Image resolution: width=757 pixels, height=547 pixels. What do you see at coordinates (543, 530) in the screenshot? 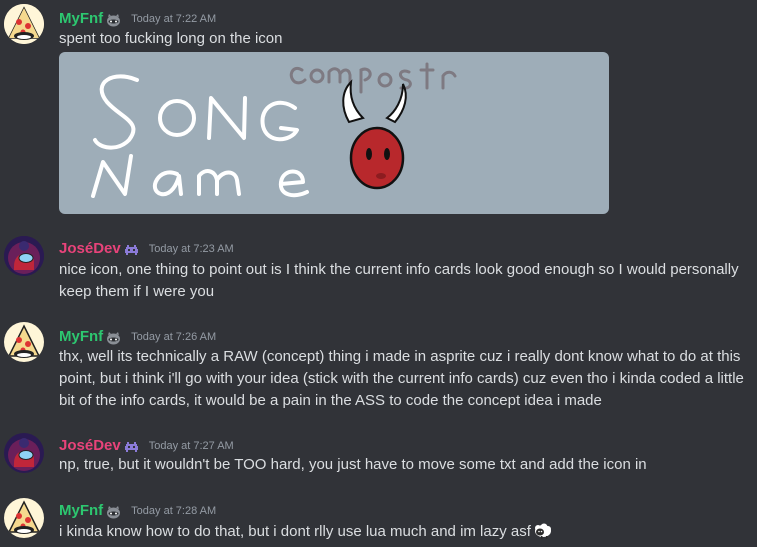
I see `sheep-emoji` at bounding box center [543, 530].